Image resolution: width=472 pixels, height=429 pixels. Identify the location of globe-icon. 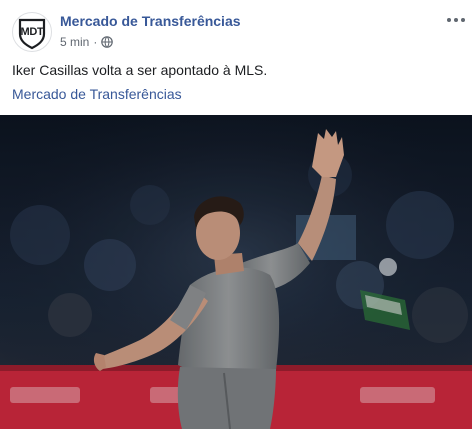
(107, 42).